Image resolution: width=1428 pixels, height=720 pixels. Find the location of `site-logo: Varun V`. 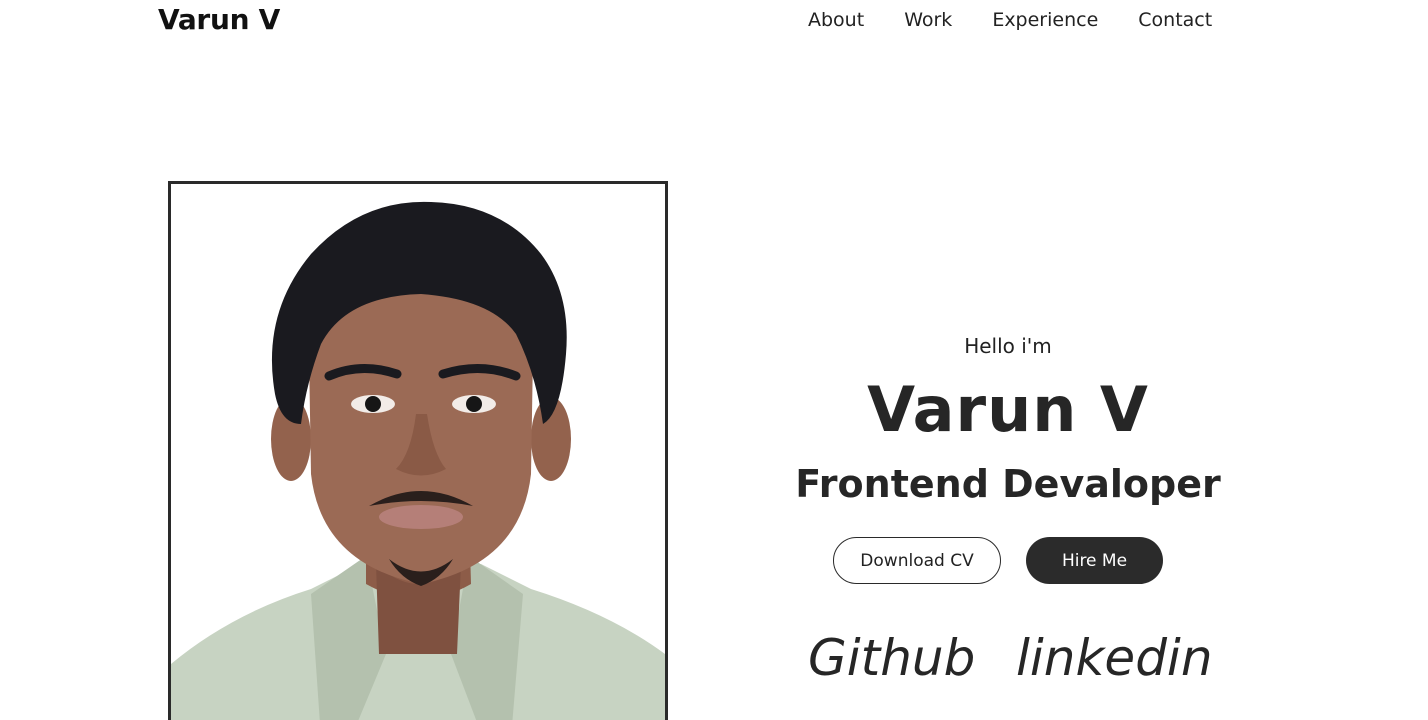

site-logo: Varun V is located at coordinates (219, 20).